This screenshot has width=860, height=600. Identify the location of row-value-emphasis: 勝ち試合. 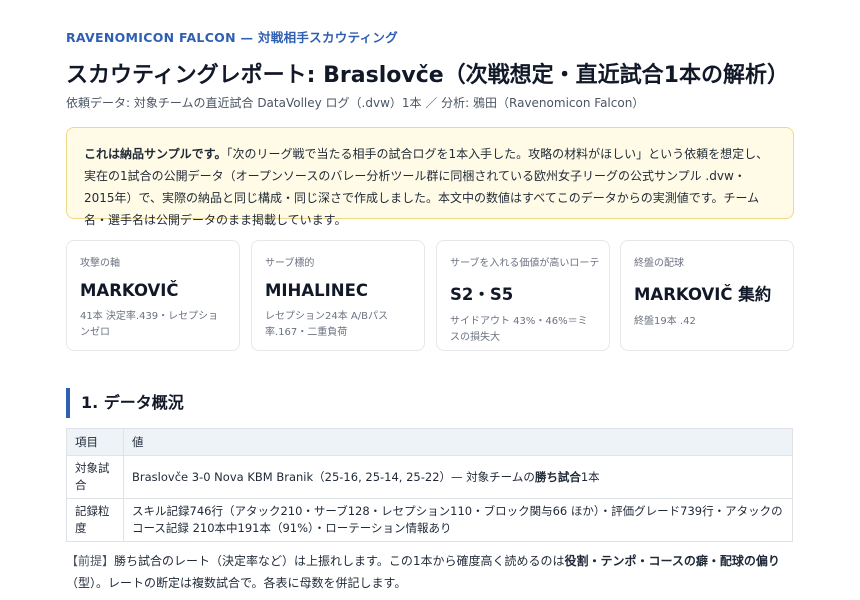
(557, 476).